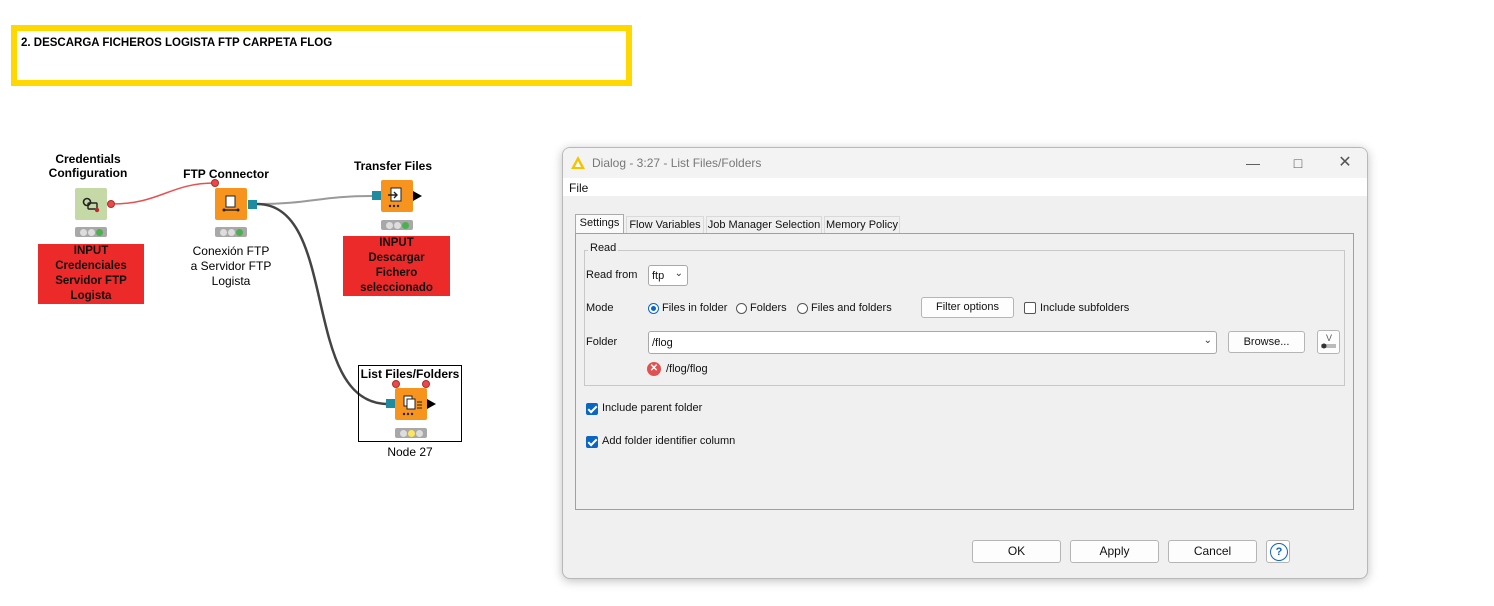 The image size is (1494, 606). I want to click on tab-flow-variables: Flow Variables, so click(665, 224).